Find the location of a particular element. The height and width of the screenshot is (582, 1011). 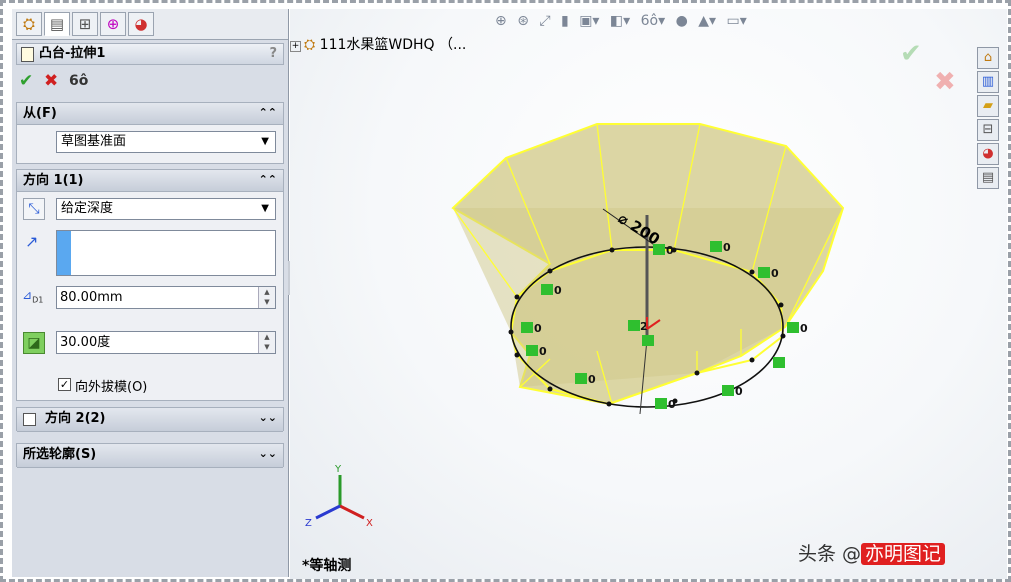

view-palette-icon: ⊟ is located at coordinates (988, 129).